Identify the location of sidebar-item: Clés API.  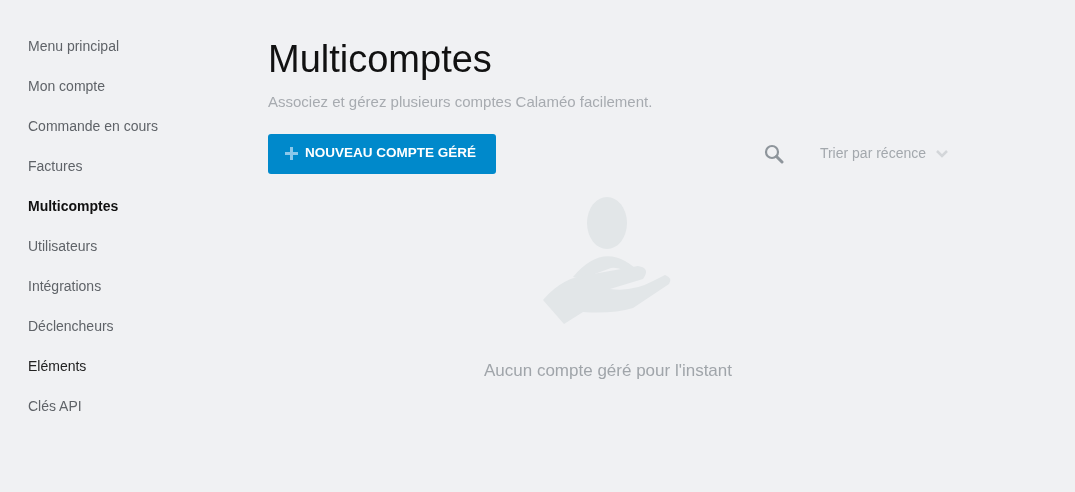
(55, 416).